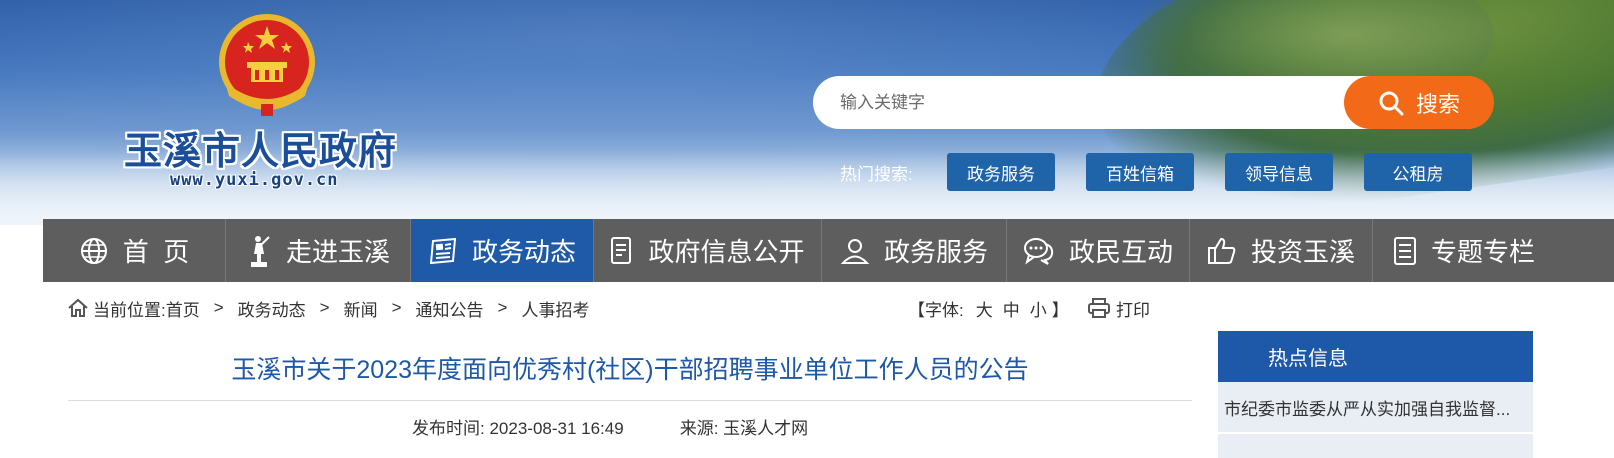 The height and width of the screenshot is (458, 1614). Describe the element at coordinates (129, 310) in the screenshot. I see `breadcrumb-label: 当前位置:` at that location.